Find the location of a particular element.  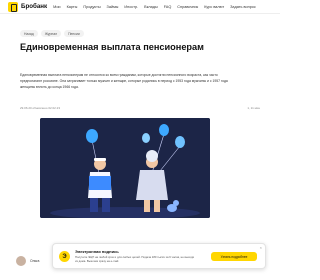

breadcrumb-journal: Журнал is located at coordinates (51, 33).